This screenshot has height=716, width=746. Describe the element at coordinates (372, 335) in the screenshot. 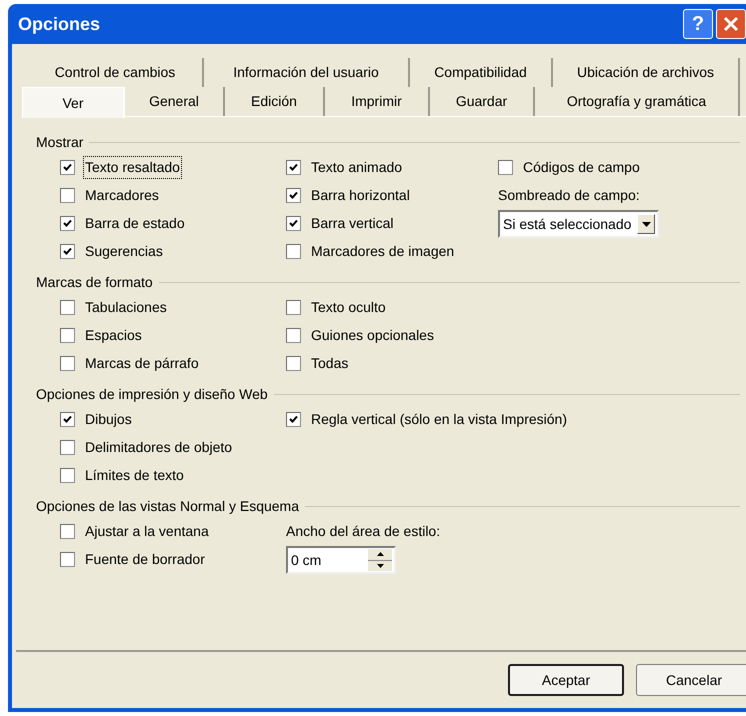

I see `checkbox-label: Guiones opcionales` at that location.